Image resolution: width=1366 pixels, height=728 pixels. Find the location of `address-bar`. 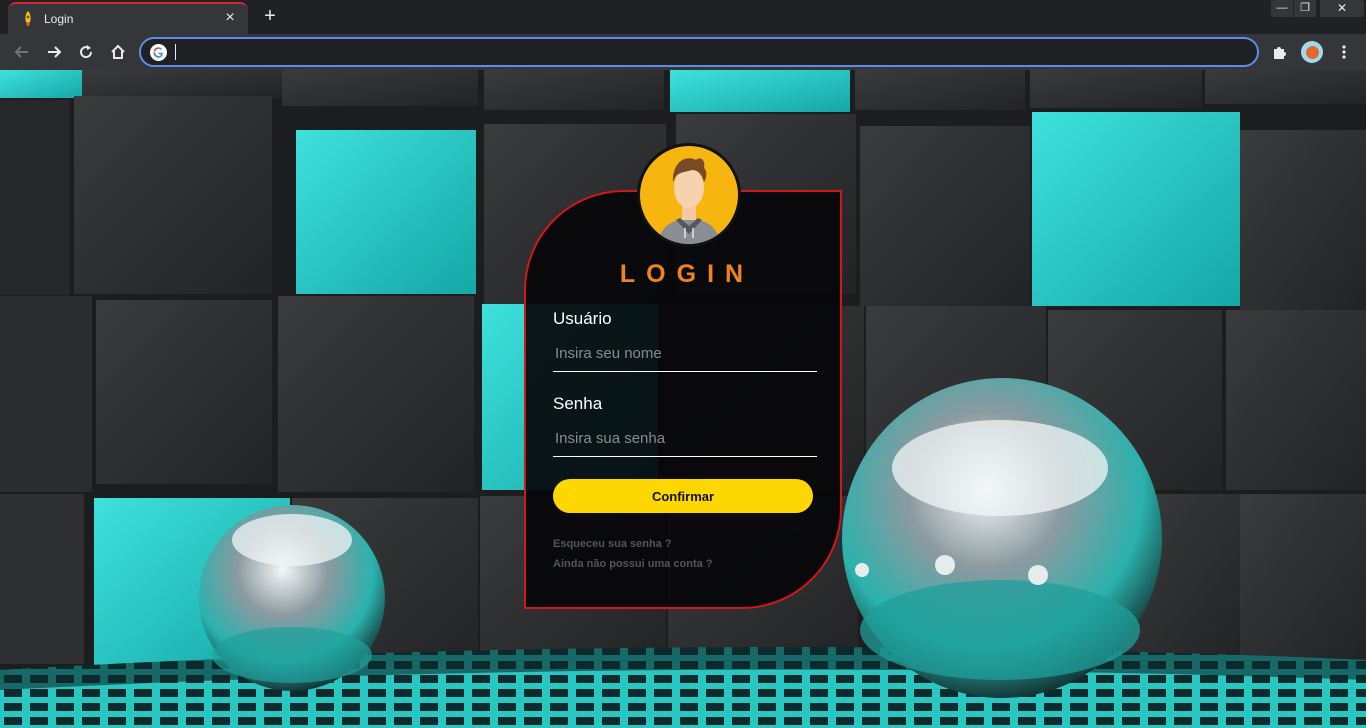

address-bar is located at coordinates (699, 52).